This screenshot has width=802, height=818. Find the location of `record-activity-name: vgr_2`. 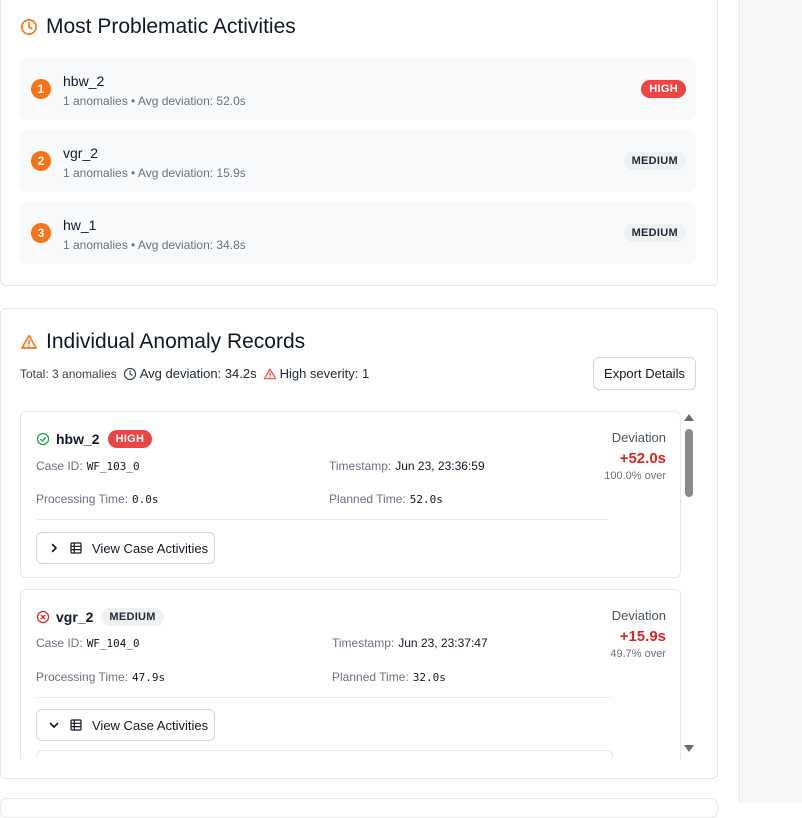

record-activity-name: vgr_2 is located at coordinates (75, 617).